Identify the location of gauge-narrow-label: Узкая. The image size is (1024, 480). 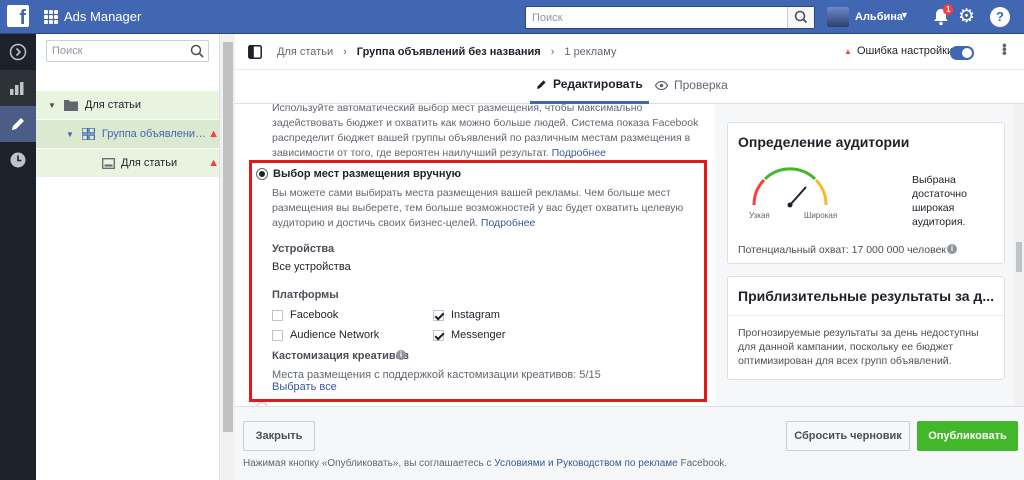
(759, 215).